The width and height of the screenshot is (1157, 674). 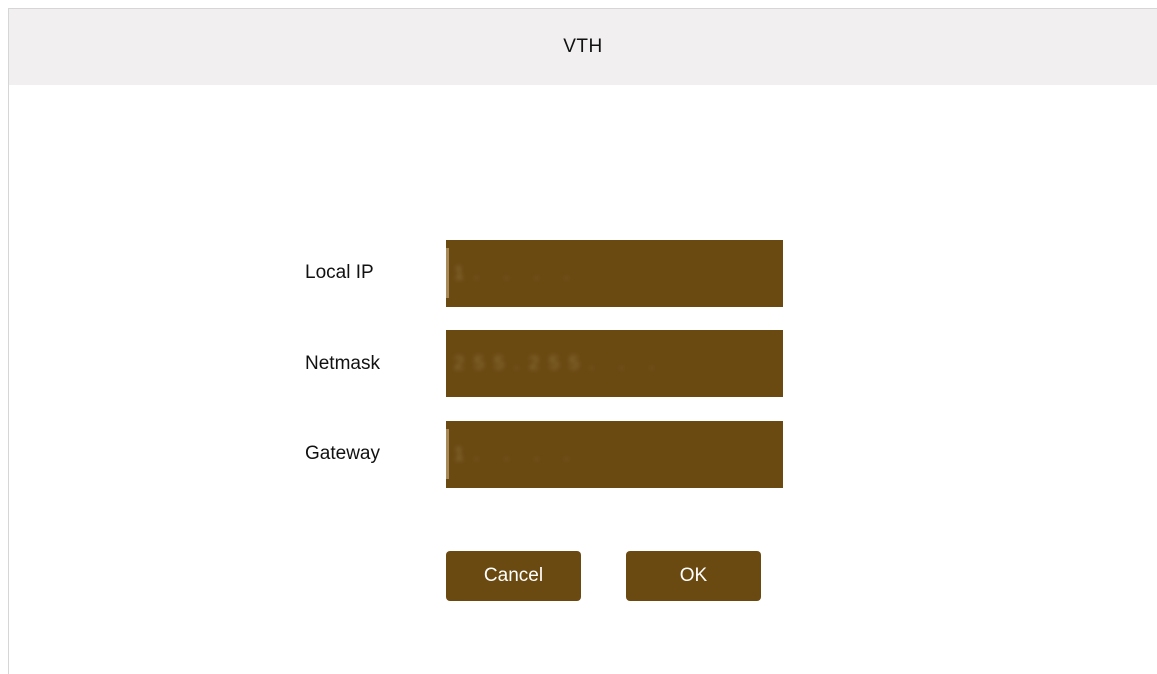 I want to click on title-bar: VTH, so click(x=583, y=47).